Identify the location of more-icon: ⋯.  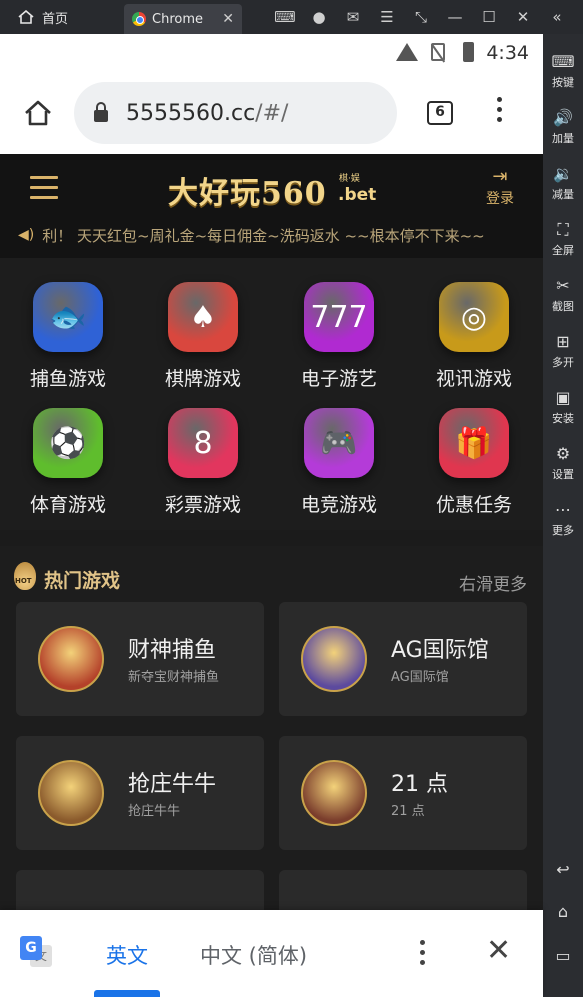
(563, 509).